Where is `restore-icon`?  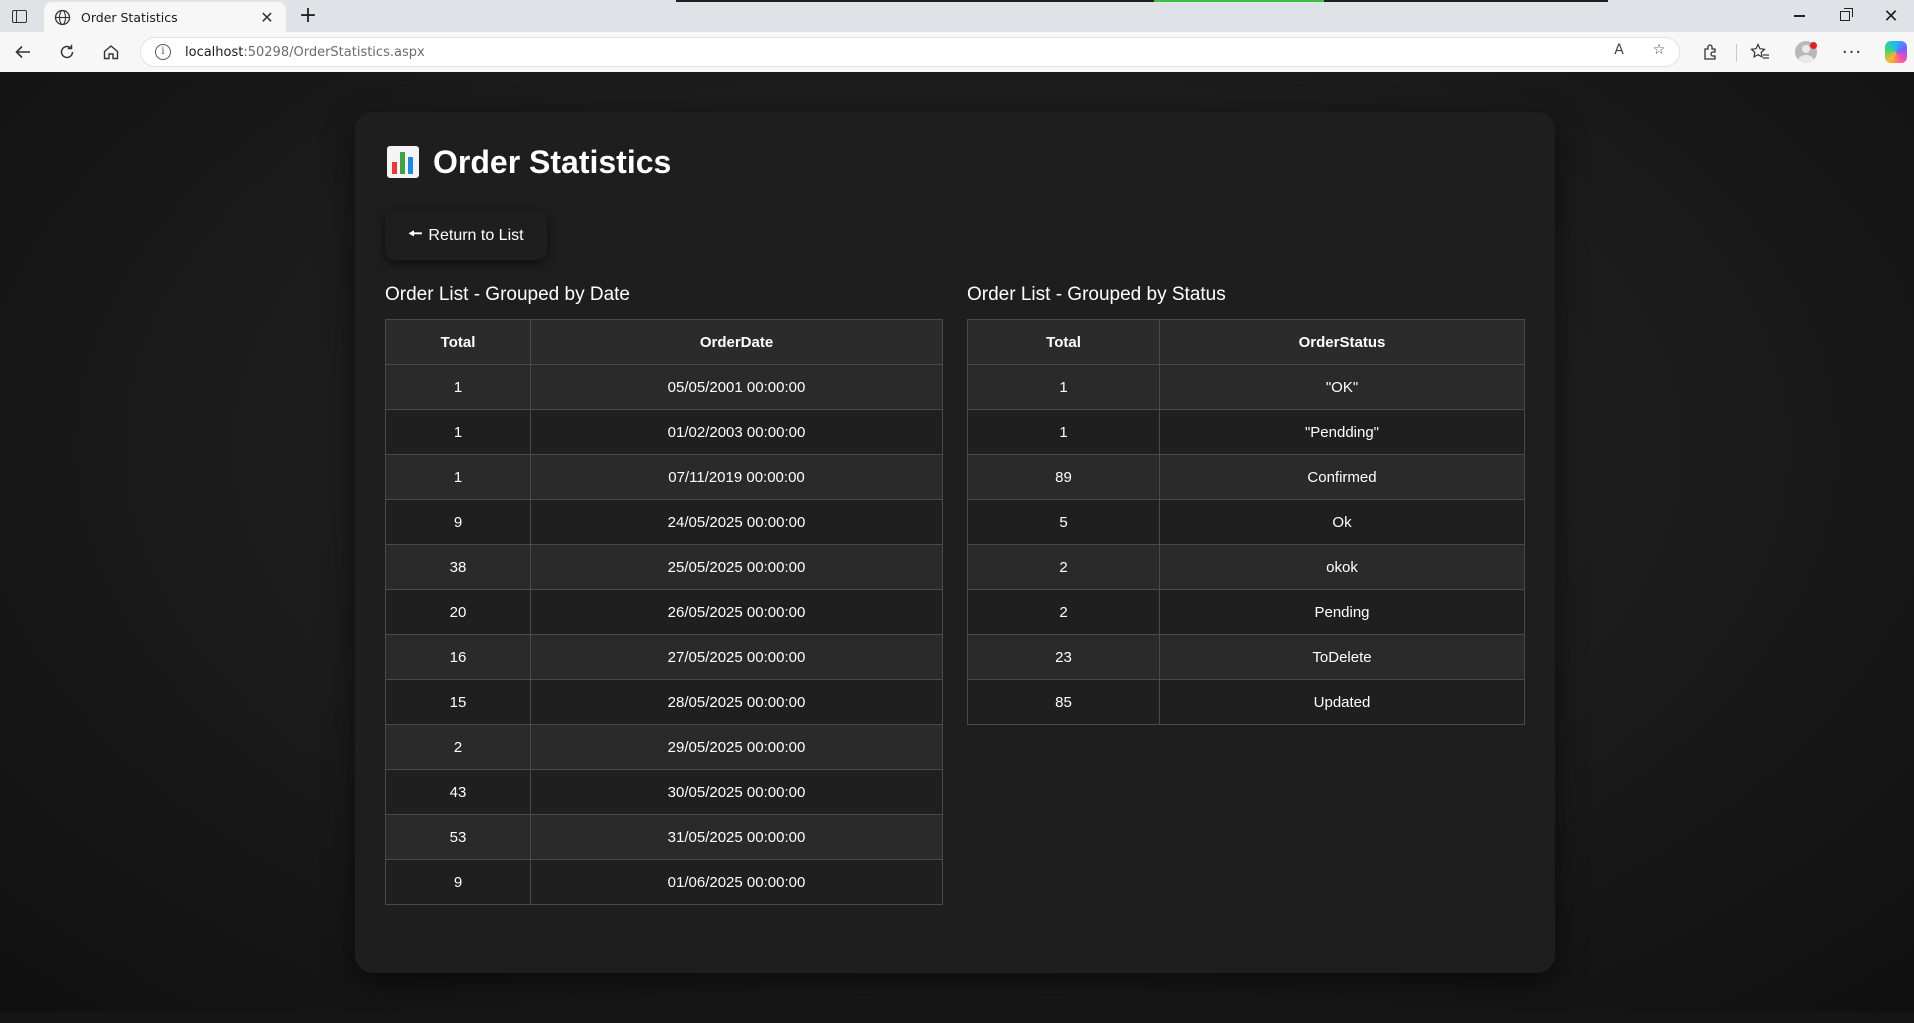 restore-icon is located at coordinates (1846, 14).